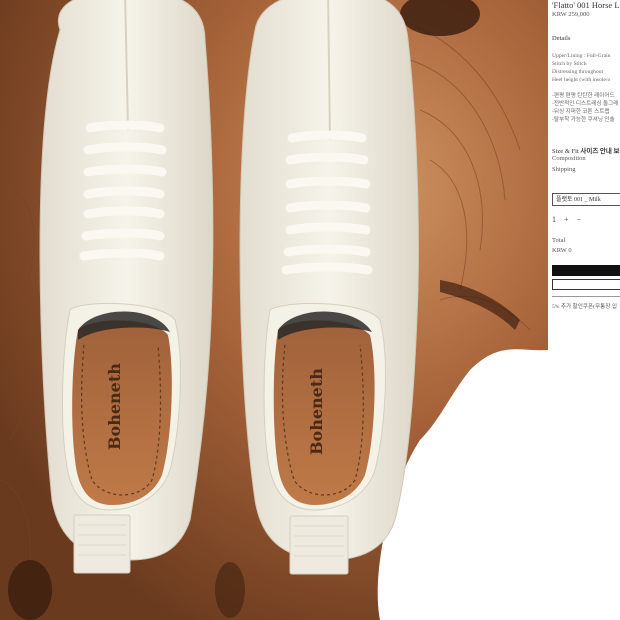  What do you see at coordinates (581, 112) in the screenshot?
I see `feature-note: -뒤싱 지퍼한 코튼 스트랩` at bounding box center [581, 112].